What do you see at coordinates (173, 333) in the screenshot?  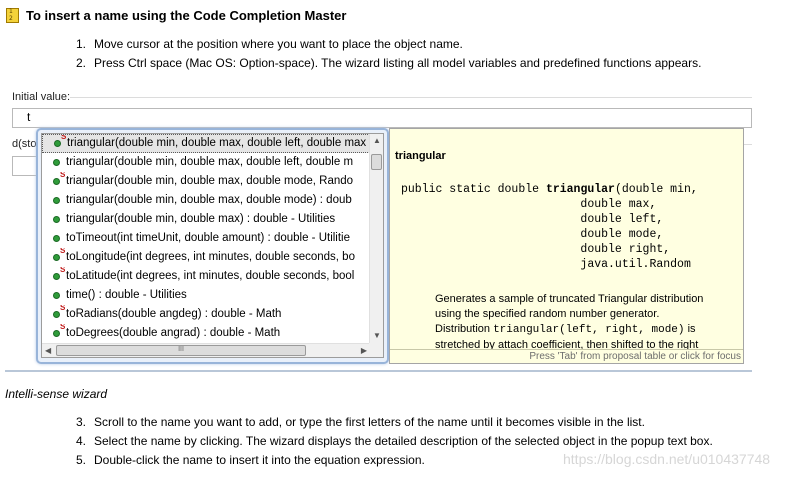 I see `proposal-text: toDegrees(double angrad) : double - Math` at bounding box center [173, 333].